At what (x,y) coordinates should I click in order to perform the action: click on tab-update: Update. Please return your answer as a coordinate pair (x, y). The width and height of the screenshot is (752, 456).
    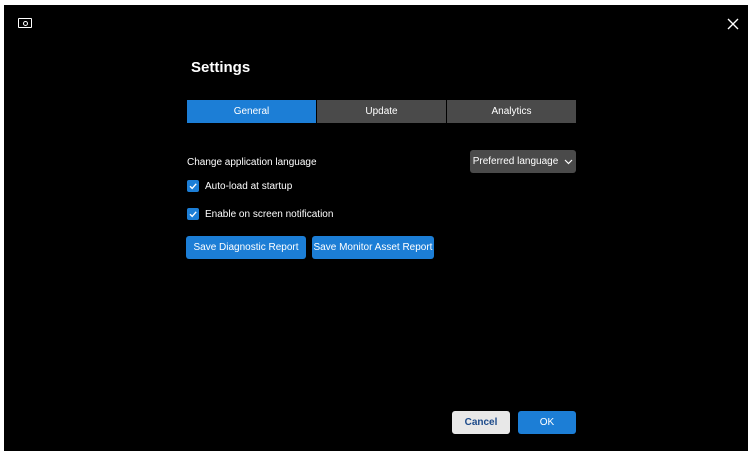
    Looking at the image, I should click on (381, 111).